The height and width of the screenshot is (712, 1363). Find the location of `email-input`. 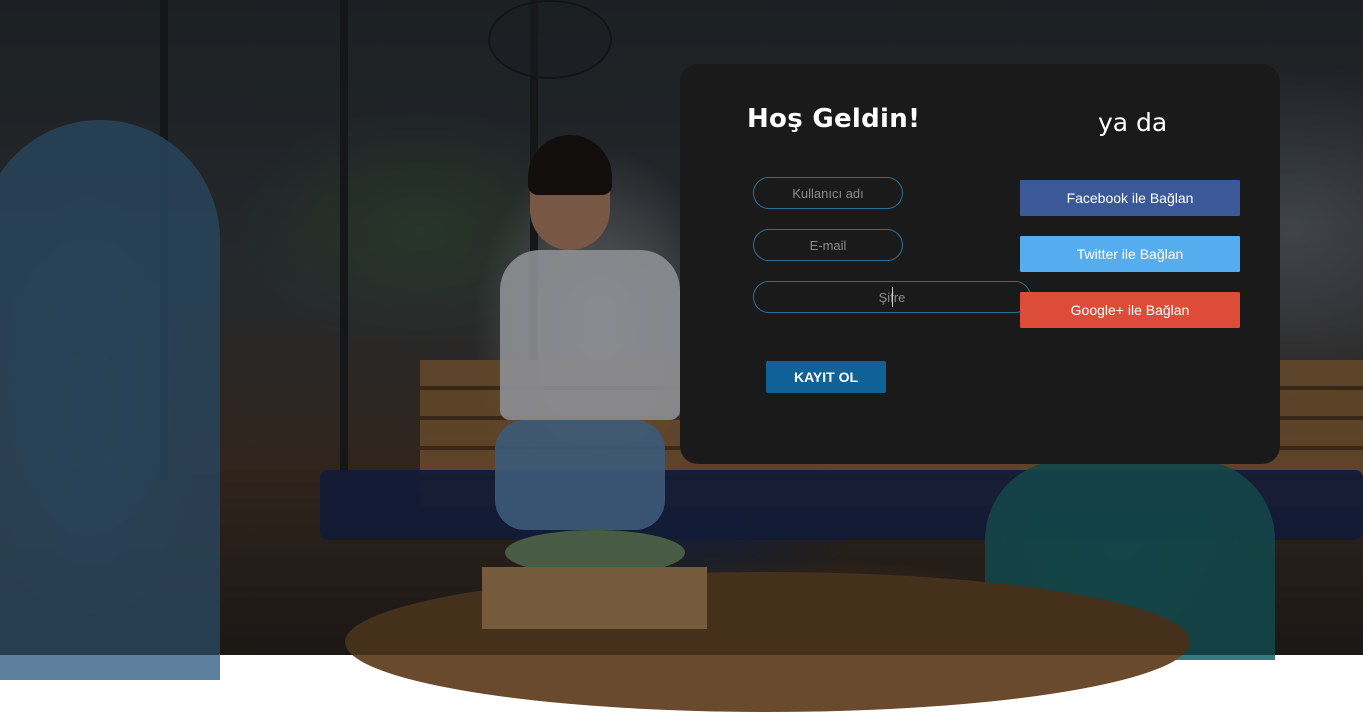

email-input is located at coordinates (828, 245).